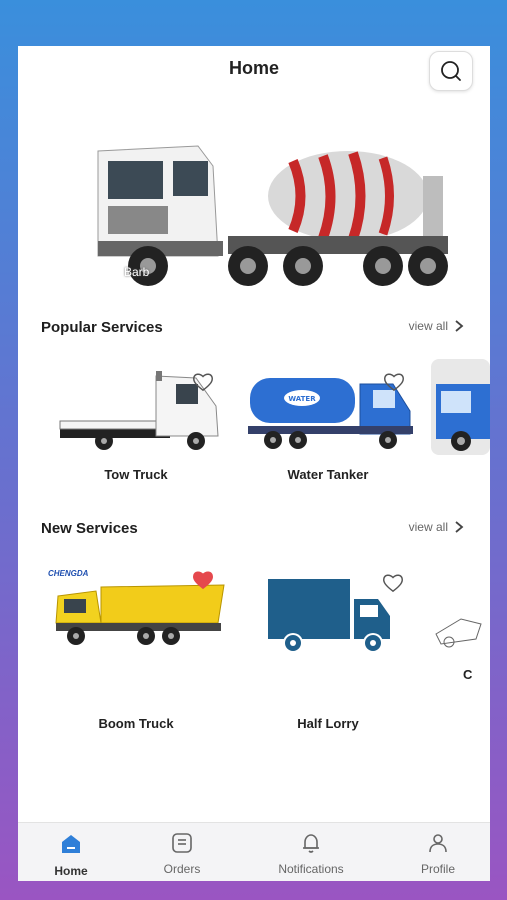 The width and height of the screenshot is (507, 900). What do you see at coordinates (311, 869) in the screenshot?
I see `nav-label-notifications: Notifications` at bounding box center [311, 869].